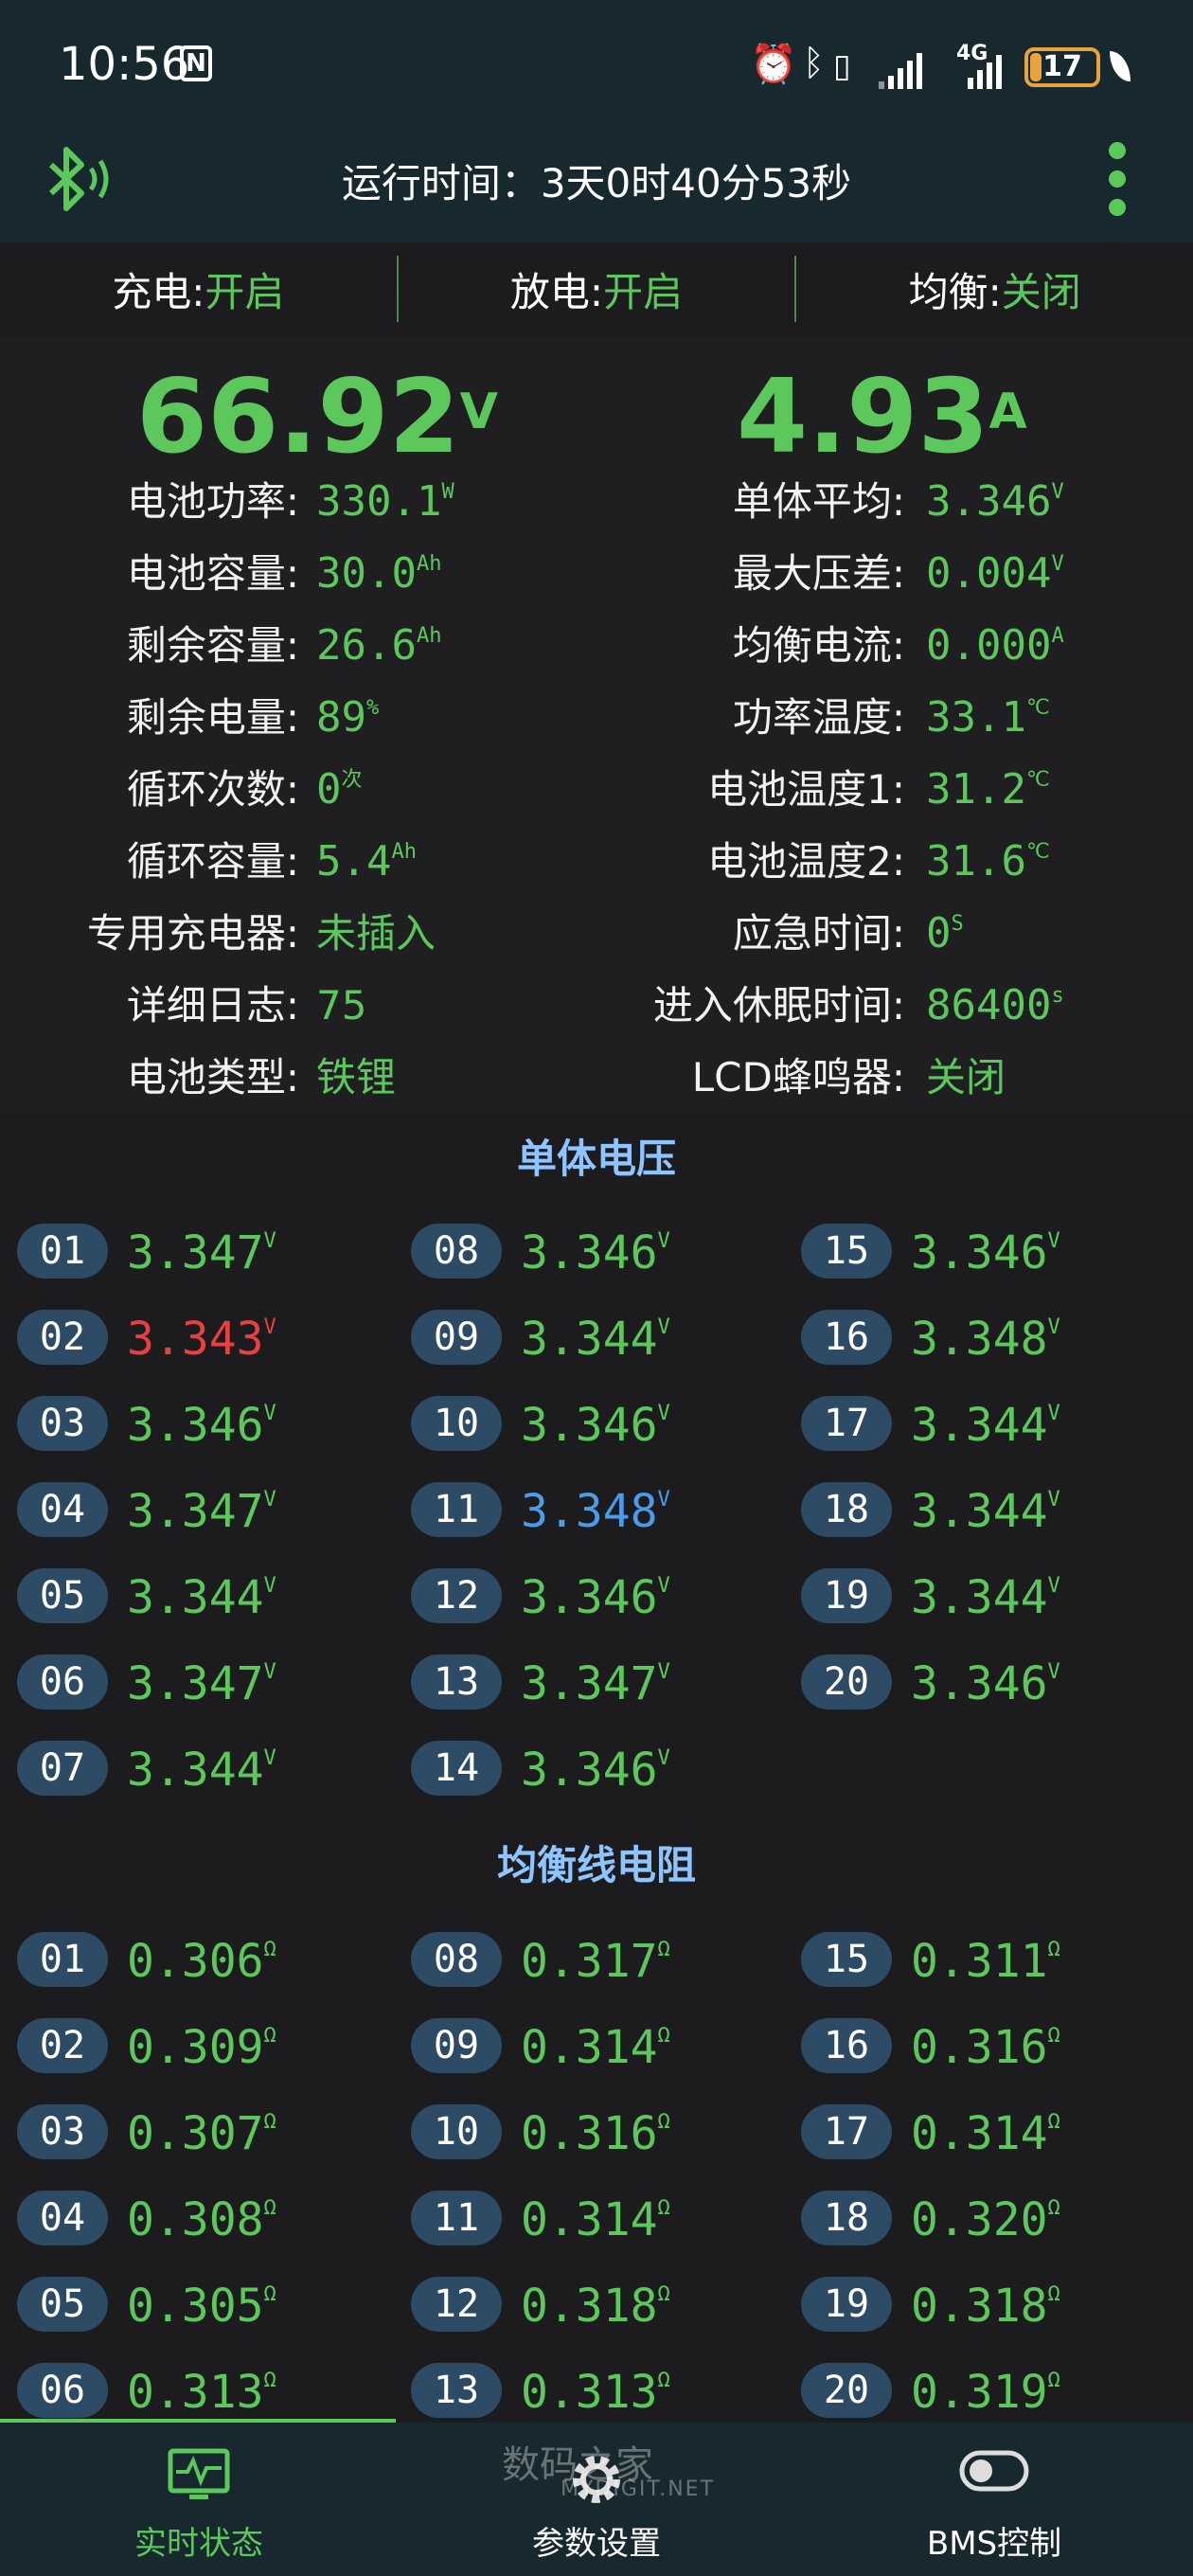 Image resolution: width=1193 pixels, height=2576 pixels. I want to click on watermark-sub: MYDIGIT.NET, so click(638, 2489).